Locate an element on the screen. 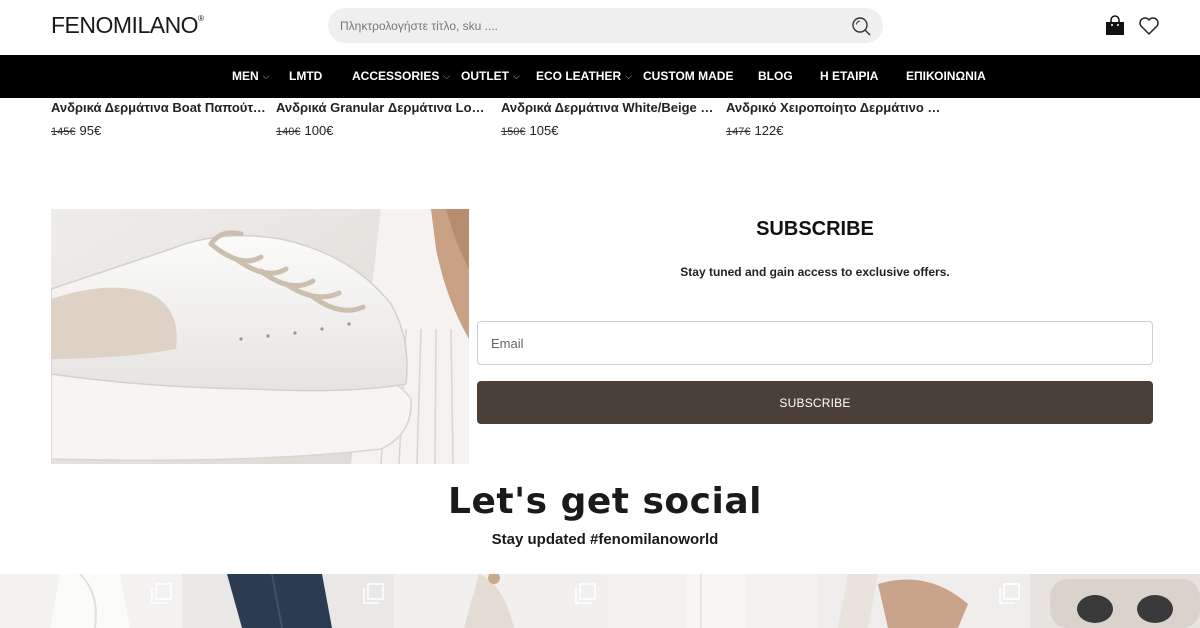 This screenshot has height=628, width=1200. nav-label: OUTLET is located at coordinates (485, 76).